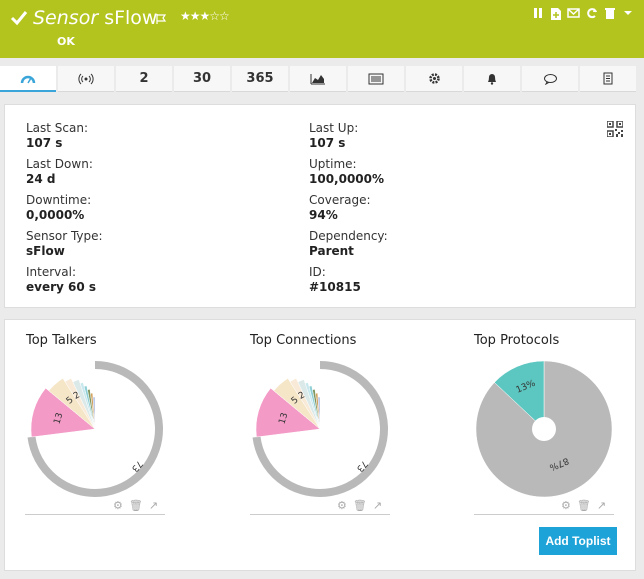 The image size is (644, 579). What do you see at coordinates (335, 287) in the screenshot?
I see `id-value: #10815` at bounding box center [335, 287].